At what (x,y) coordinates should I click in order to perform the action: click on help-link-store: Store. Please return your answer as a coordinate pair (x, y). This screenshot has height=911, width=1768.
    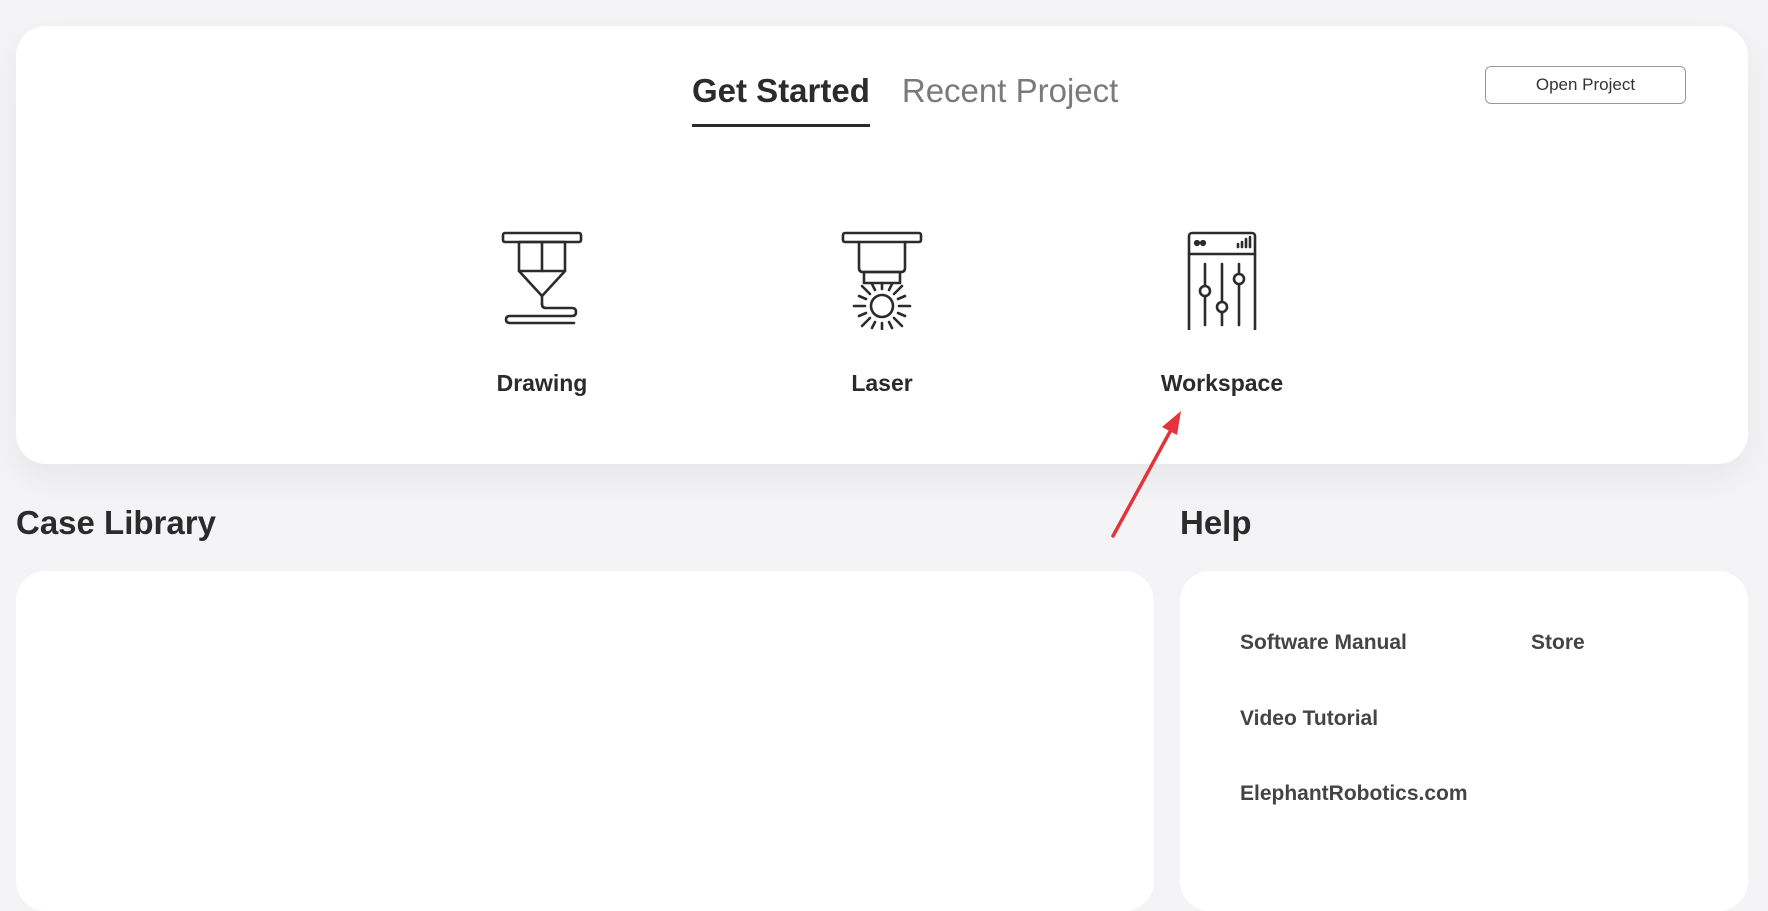
    Looking at the image, I should click on (1558, 643).